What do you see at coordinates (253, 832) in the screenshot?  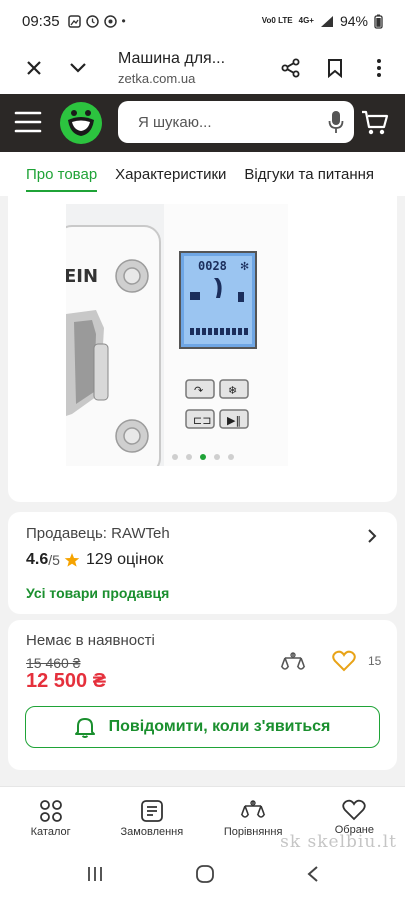 I see `nav-compare-label: Порівняння` at bounding box center [253, 832].